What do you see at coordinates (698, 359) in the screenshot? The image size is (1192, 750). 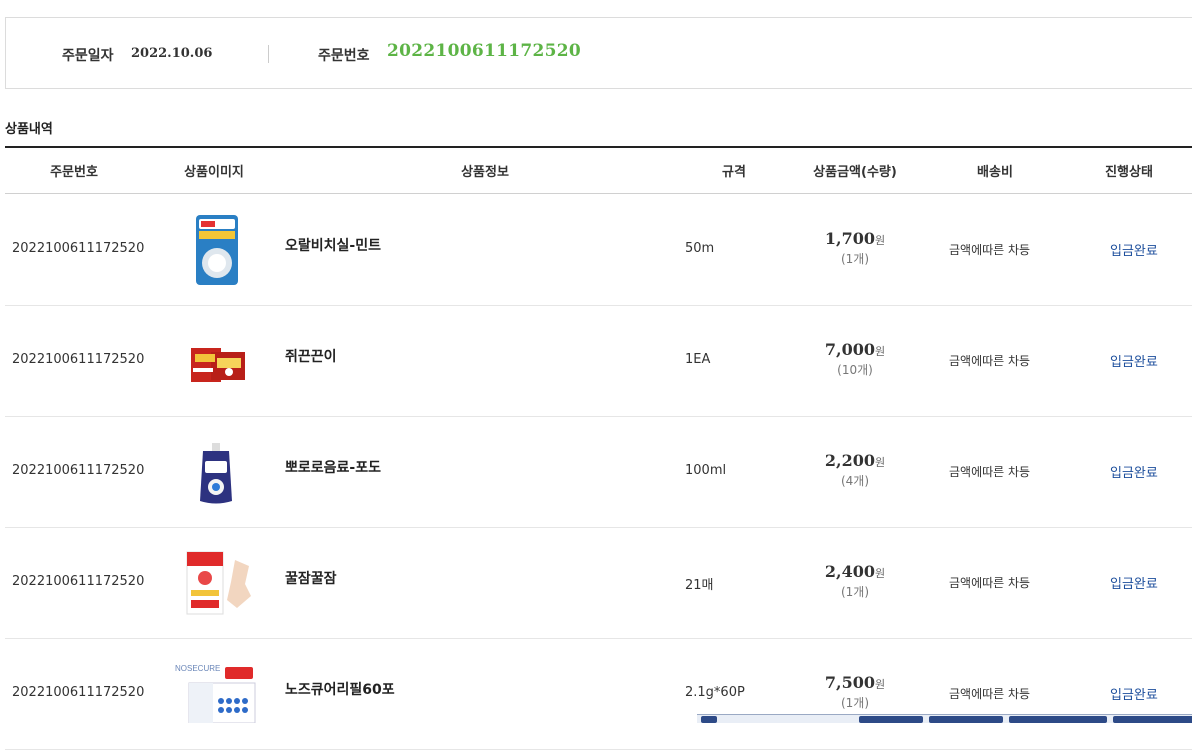 I see `product-spec: 1EA` at bounding box center [698, 359].